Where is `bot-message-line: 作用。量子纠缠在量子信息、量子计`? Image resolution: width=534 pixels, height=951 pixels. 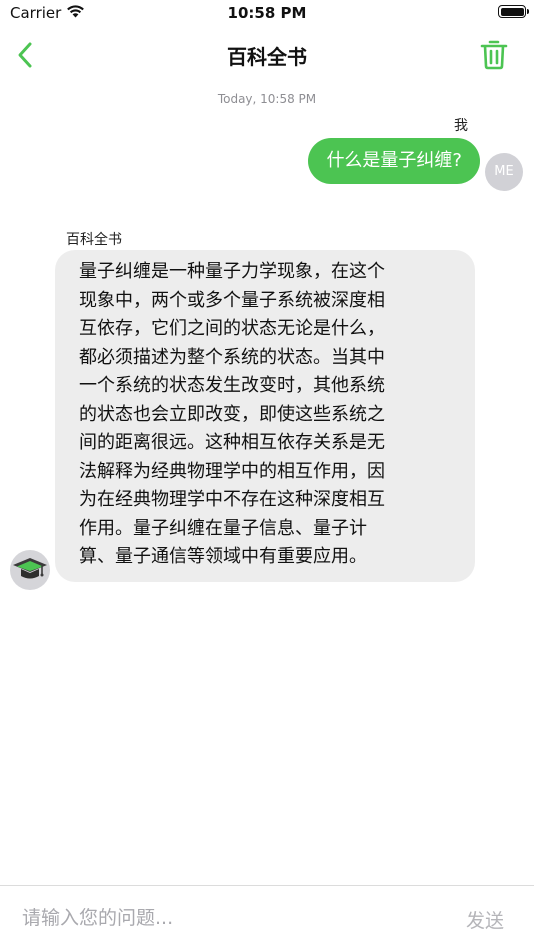
bot-message-line: 作用。量子纠缠在量子信息、量子计 is located at coordinates (223, 528).